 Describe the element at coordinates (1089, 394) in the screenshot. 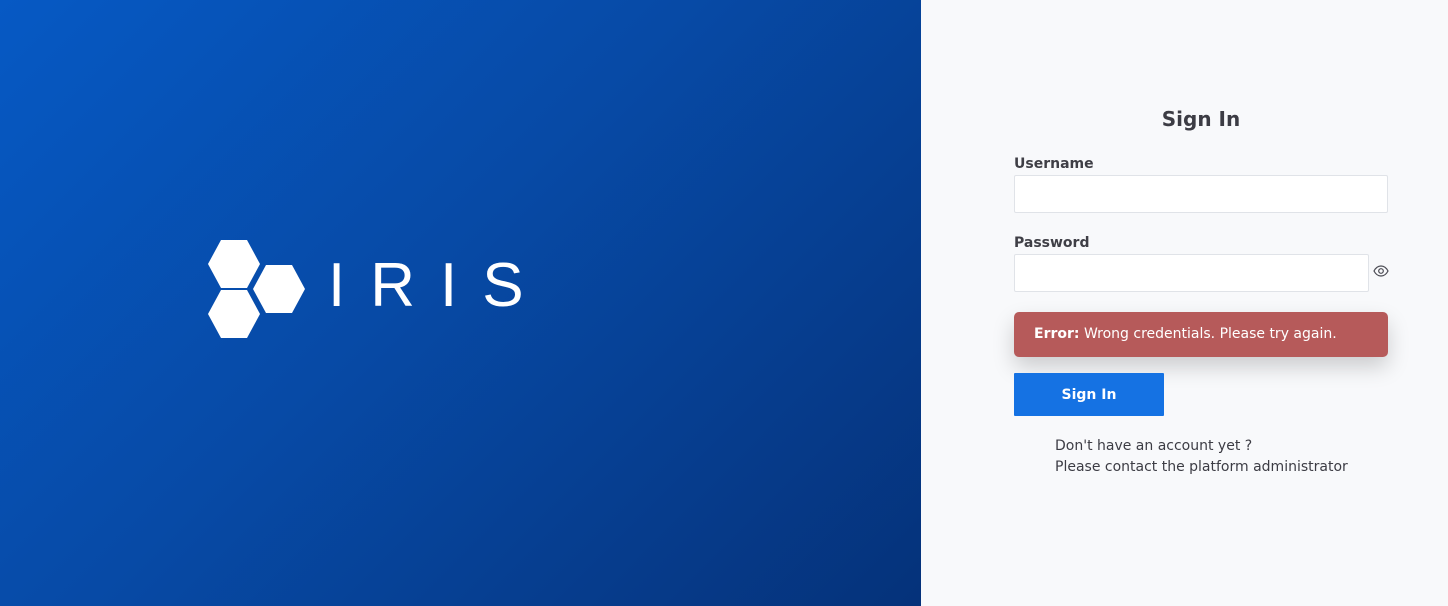

I see `sign-in-button: Sign In` at that location.